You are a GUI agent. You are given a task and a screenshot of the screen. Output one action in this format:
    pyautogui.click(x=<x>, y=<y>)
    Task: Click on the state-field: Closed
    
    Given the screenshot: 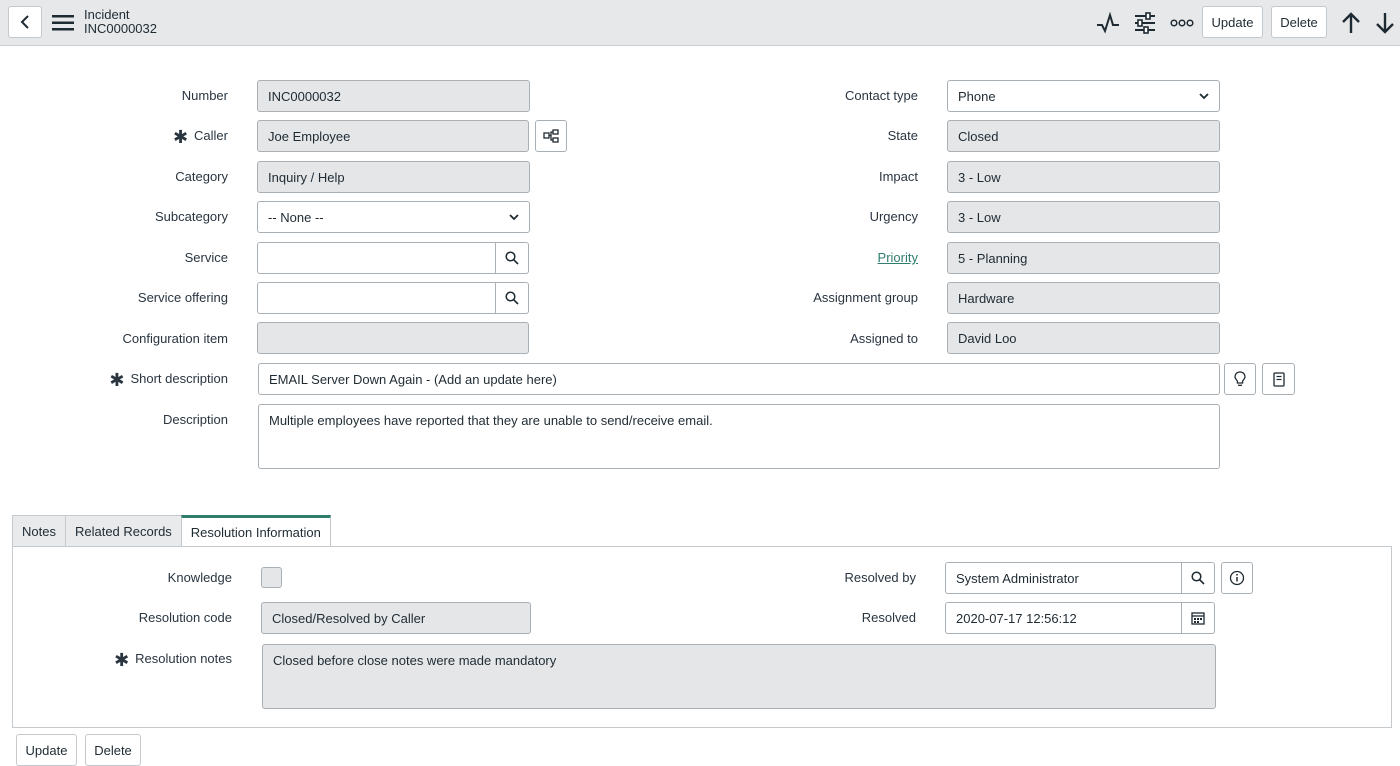 What is the action you would take?
    pyautogui.click(x=1083, y=136)
    